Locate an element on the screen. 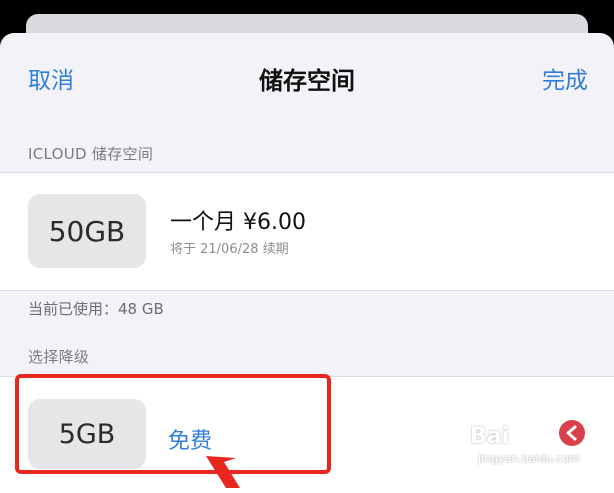  usage-note: 当前已使用：48 GB is located at coordinates (96, 309).